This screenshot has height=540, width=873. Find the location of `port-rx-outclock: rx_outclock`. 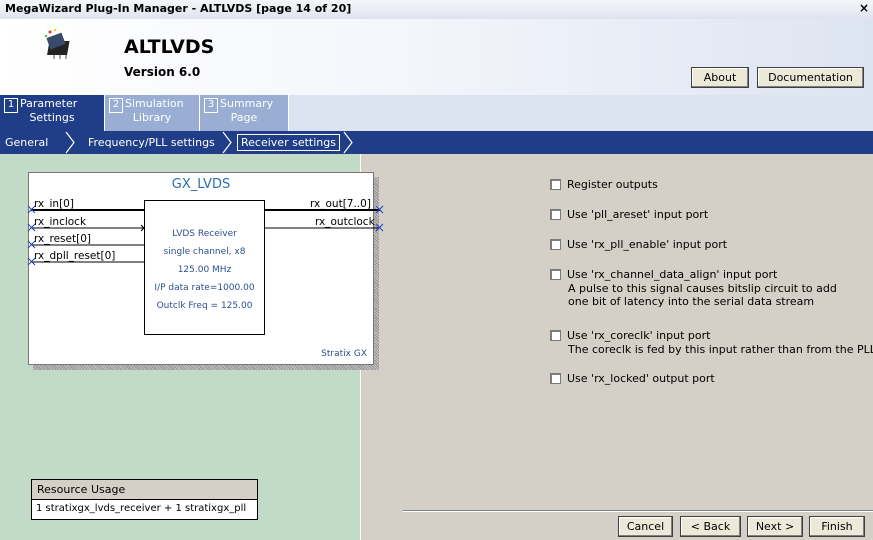

port-rx-outclock: rx_outclock is located at coordinates (345, 222).